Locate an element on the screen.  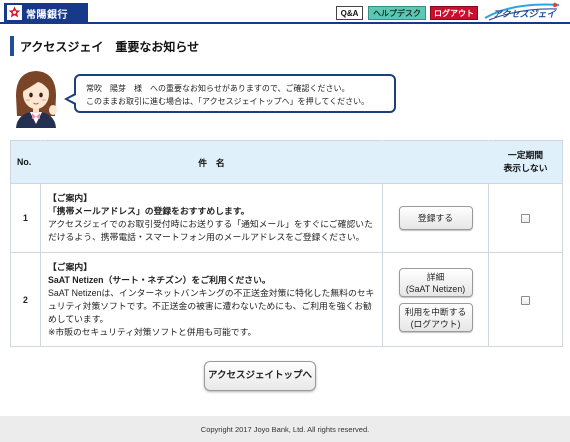
button-label-line-2: (ログアウト) is located at coordinates (435, 323).